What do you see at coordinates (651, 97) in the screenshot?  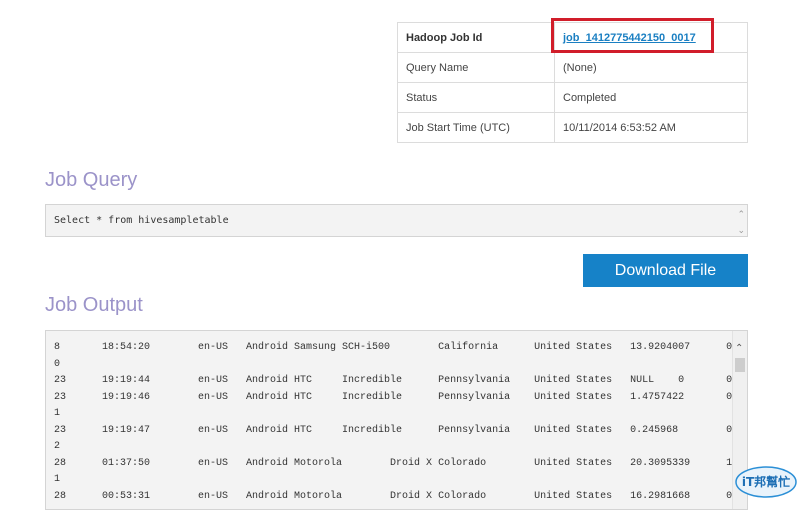 I see `status-value: Completed` at bounding box center [651, 97].